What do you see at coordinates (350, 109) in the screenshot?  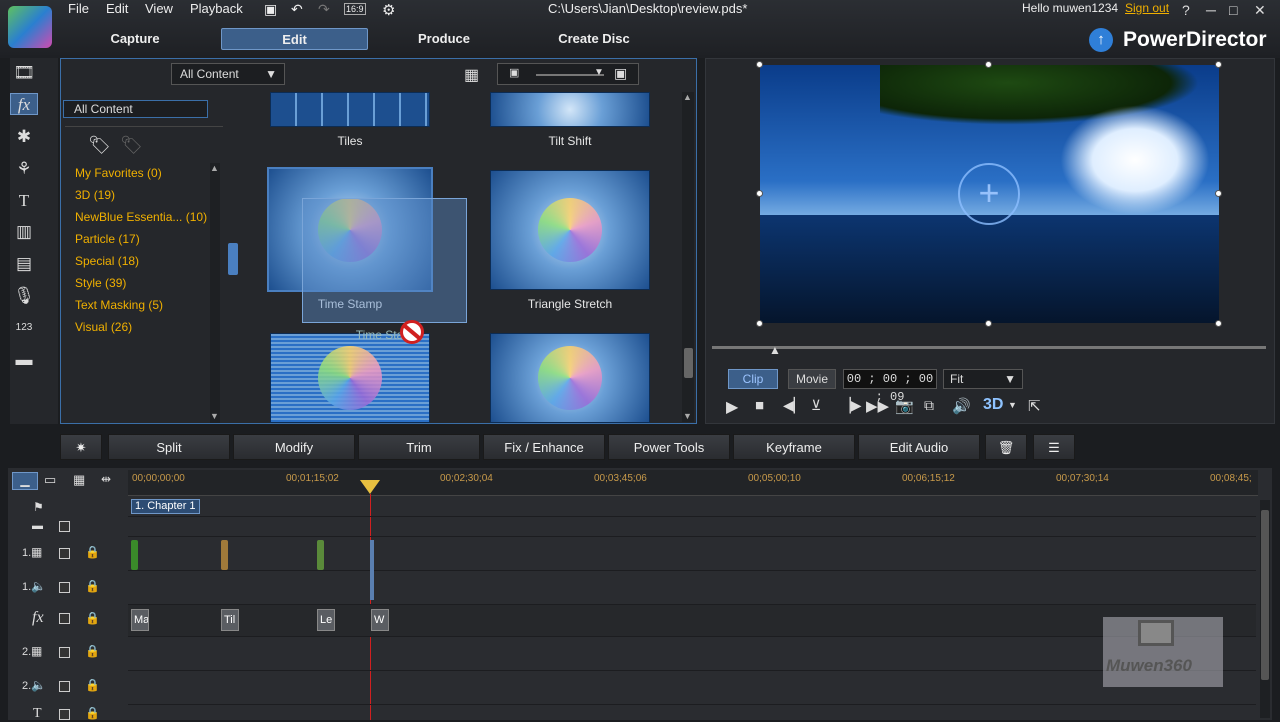 I see `effect-thumb-tiles` at bounding box center [350, 109].